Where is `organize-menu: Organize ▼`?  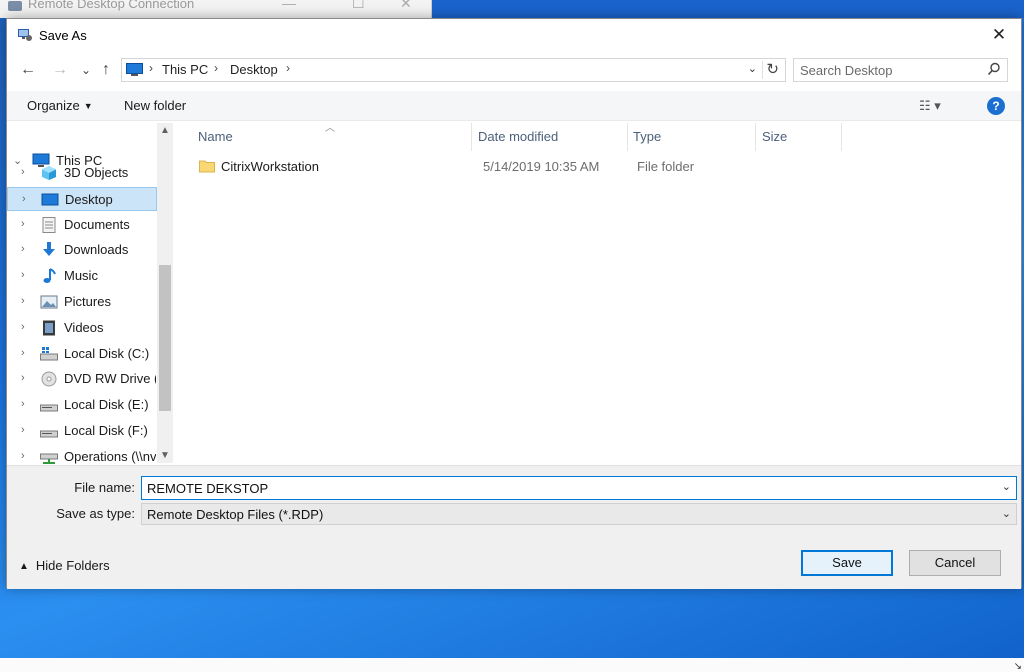 organize-menu: Organize ▼ is located at coordinates (60, 105).